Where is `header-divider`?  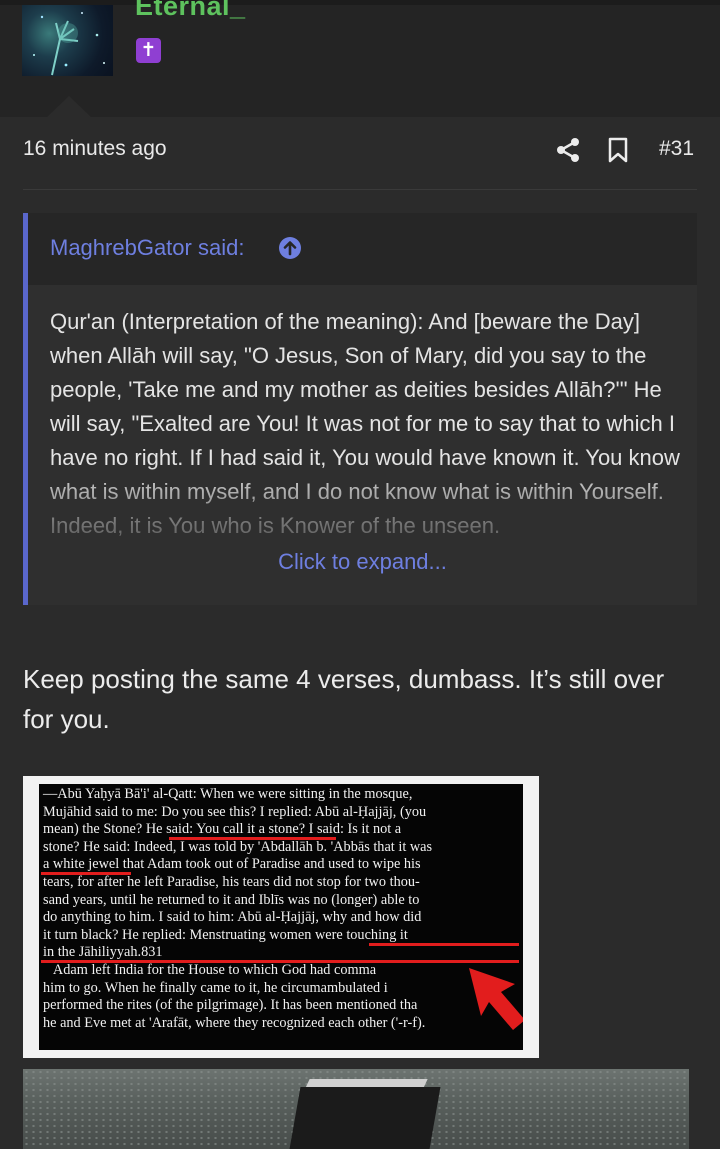 header-divider is located at coordinates (360, 189).